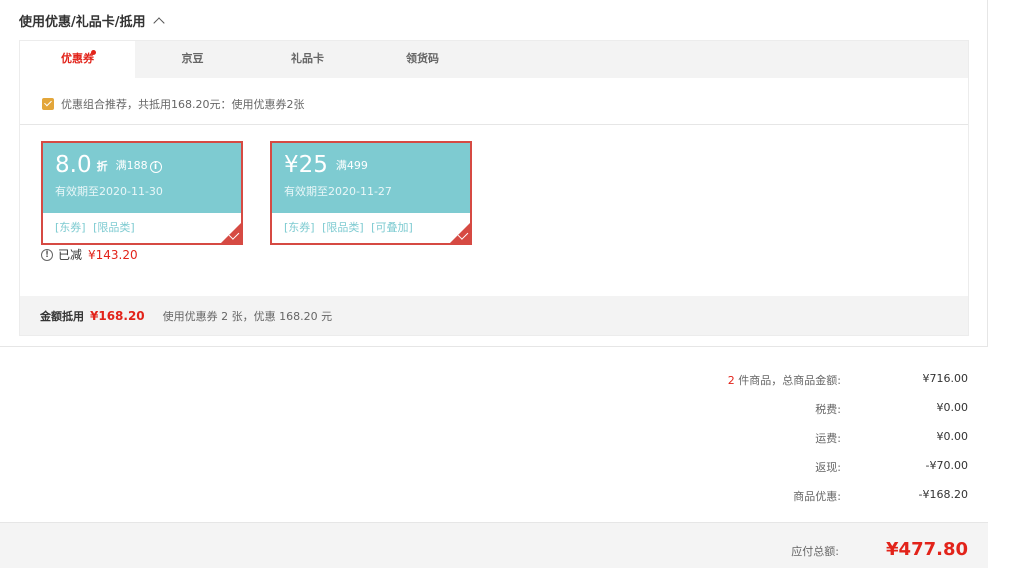 The height and width of the screenshot is (568, 1017). I want to click on items-value: ¥716.00, so click(945, 378).